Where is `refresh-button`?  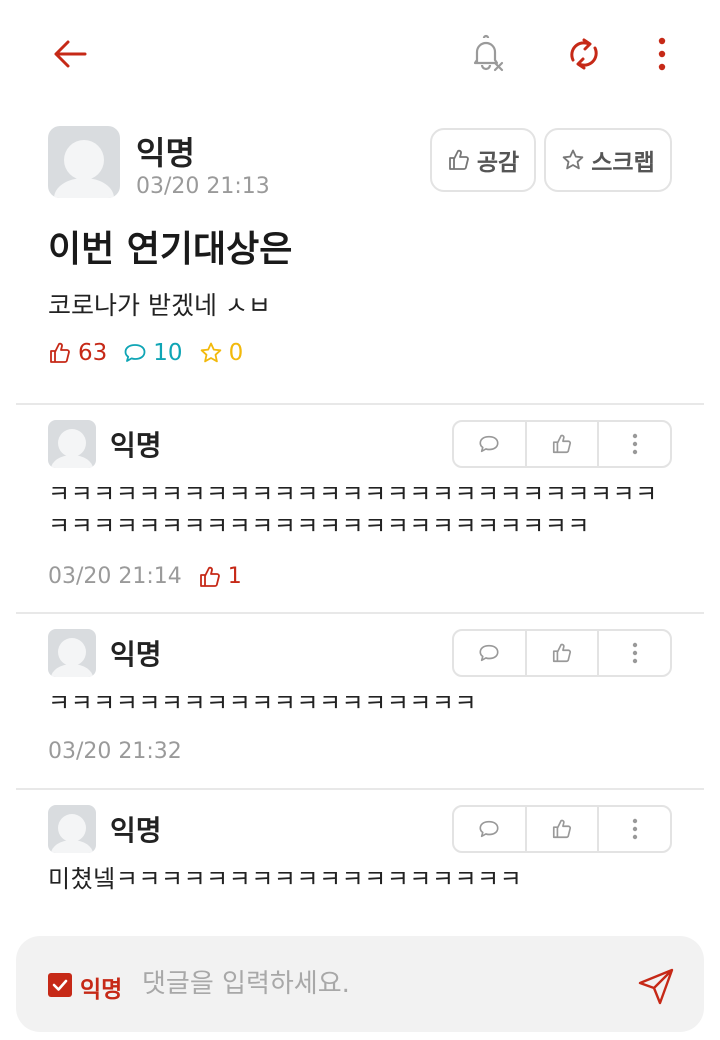
refresh-button is located at coordinates (584, 54).